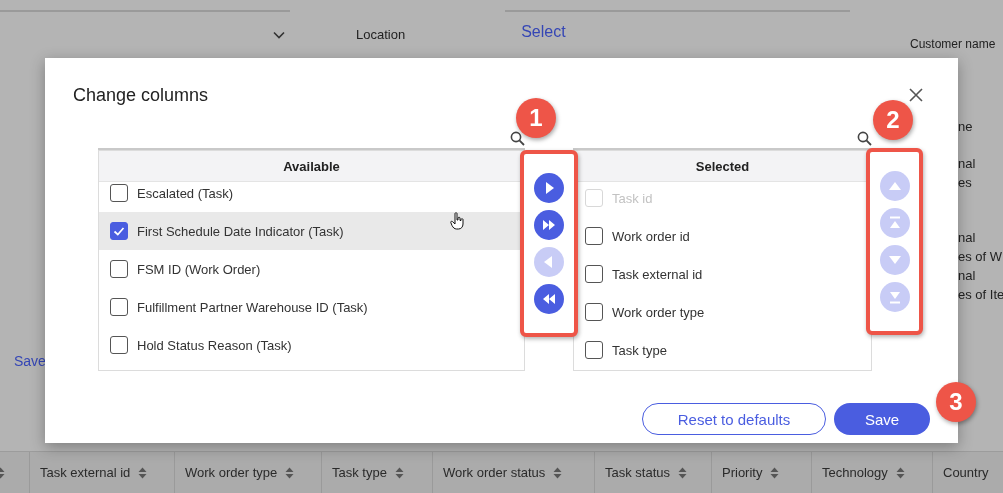 The height and width of the screenshot is (493, 1003). What do you see at coordinates (980, 295) in the screenshot?
I see `field-label: es of Ite` at bounding box center [980, 295].